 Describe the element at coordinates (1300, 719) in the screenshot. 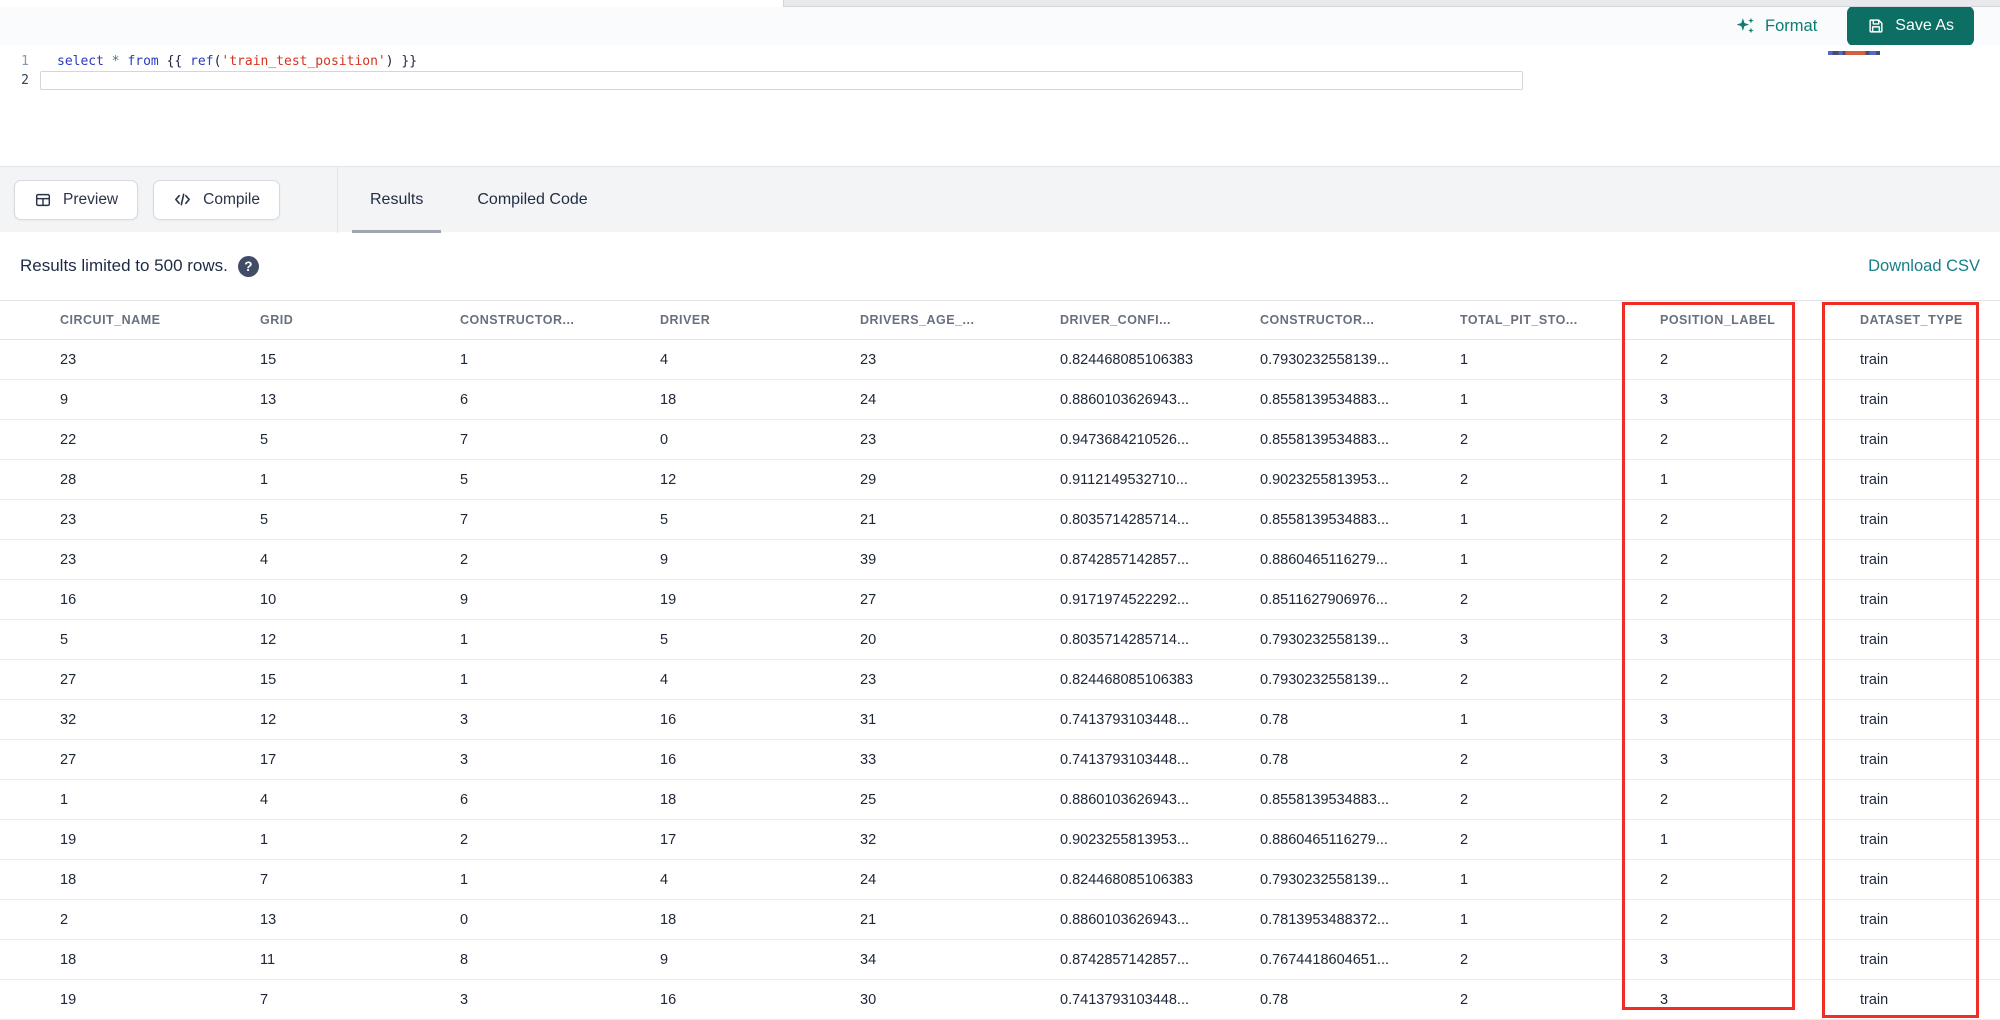

I see `table-cell: 0.78` at that location.